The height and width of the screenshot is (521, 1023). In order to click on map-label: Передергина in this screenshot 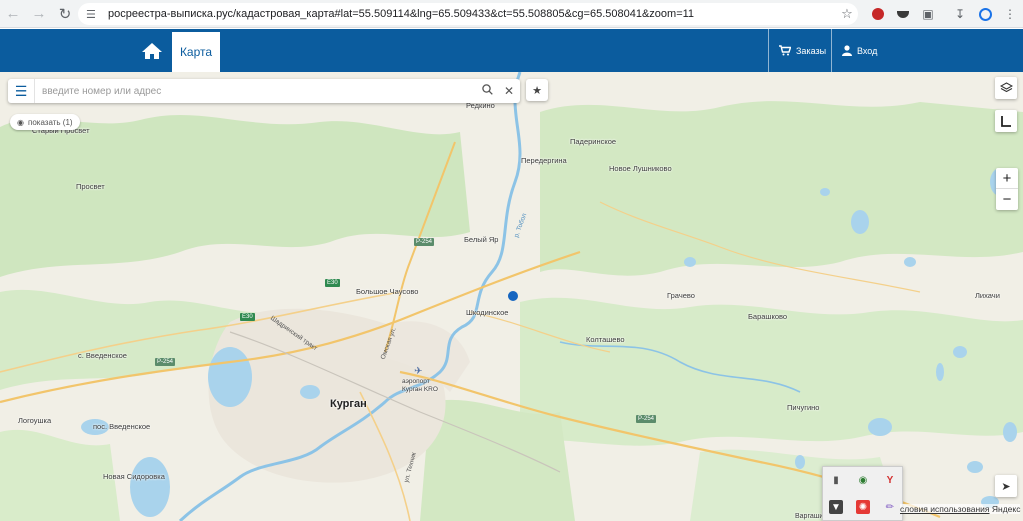, I will do `click(544, 160)`.